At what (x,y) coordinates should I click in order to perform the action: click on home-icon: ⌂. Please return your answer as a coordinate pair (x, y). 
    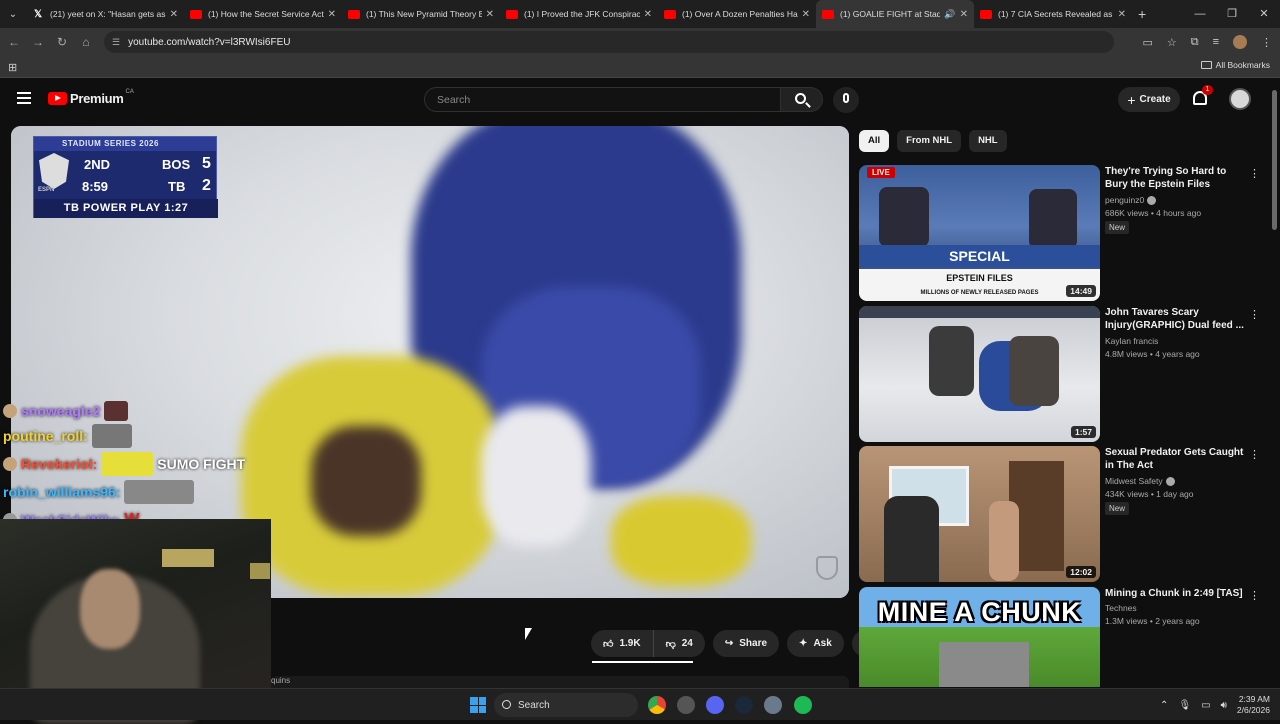
    Looking at the image, I should click on (86, 42).